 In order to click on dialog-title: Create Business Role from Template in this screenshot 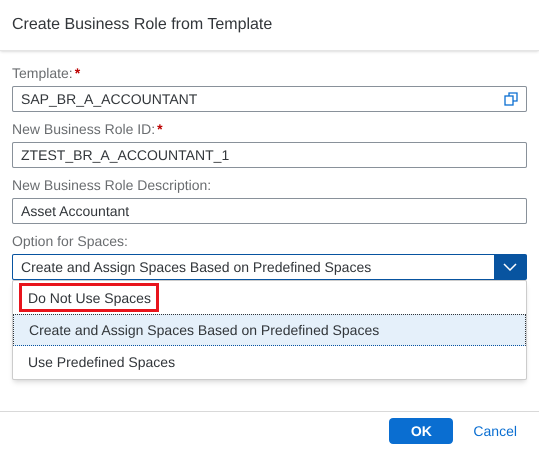, I will do `click(142, 25)`.